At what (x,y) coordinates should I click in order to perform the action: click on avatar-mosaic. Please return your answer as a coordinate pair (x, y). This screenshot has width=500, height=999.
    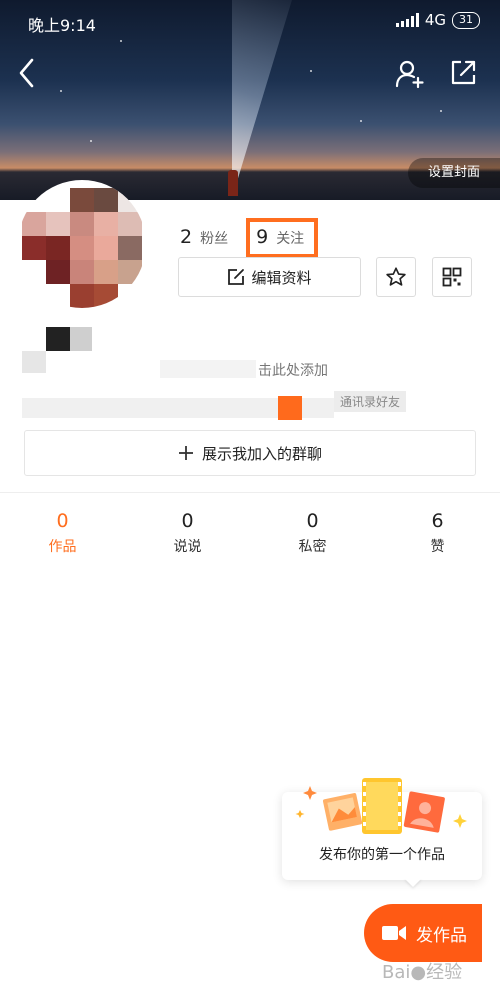
    Looking at the image, I should click on (82, 244).